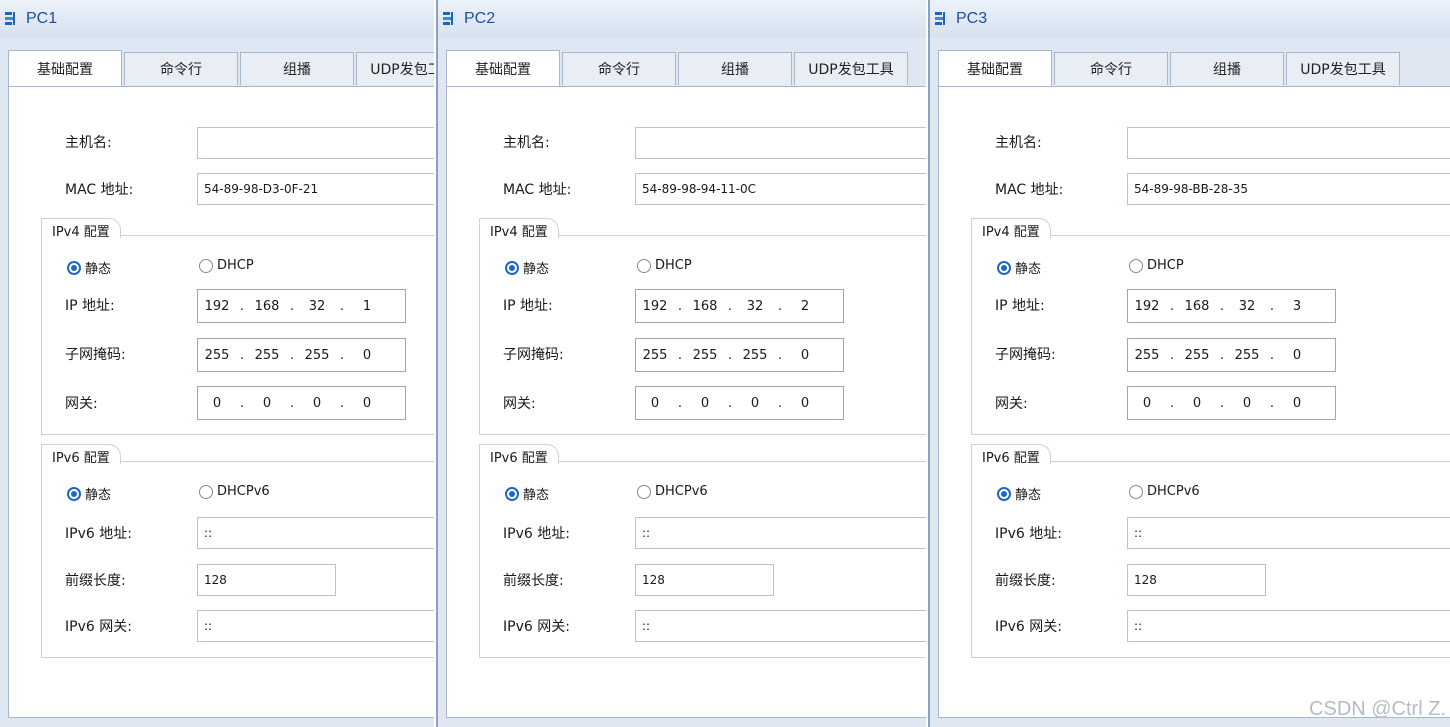 The height and width of the screenshot is (727, 1450). I want to click on mac-input: 54-89-98-D3-0F-21, so click(315, 189).